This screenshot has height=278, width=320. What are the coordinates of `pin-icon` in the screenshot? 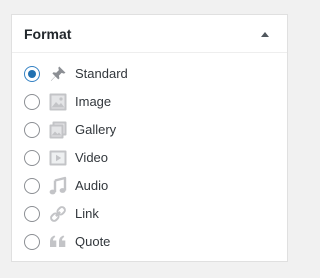 It's located at (58, 73).